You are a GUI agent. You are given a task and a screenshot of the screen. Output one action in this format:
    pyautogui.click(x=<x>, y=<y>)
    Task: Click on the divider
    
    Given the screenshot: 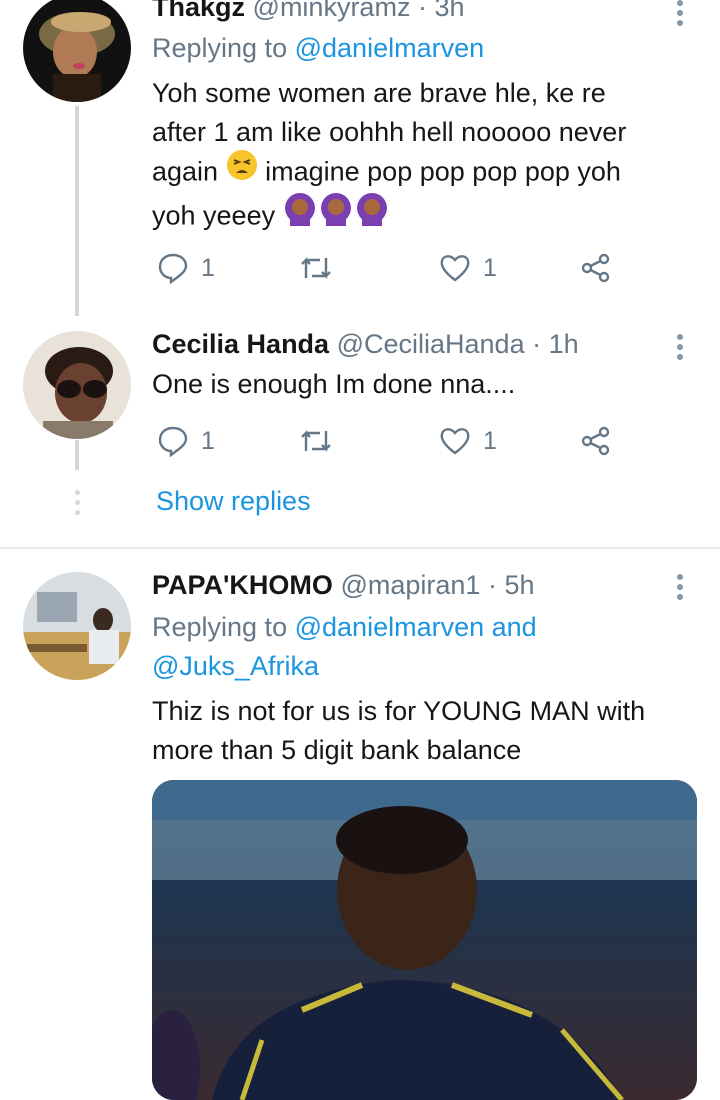 What is the action you would take?
    pyautogui.click(x=360, y=548)
    